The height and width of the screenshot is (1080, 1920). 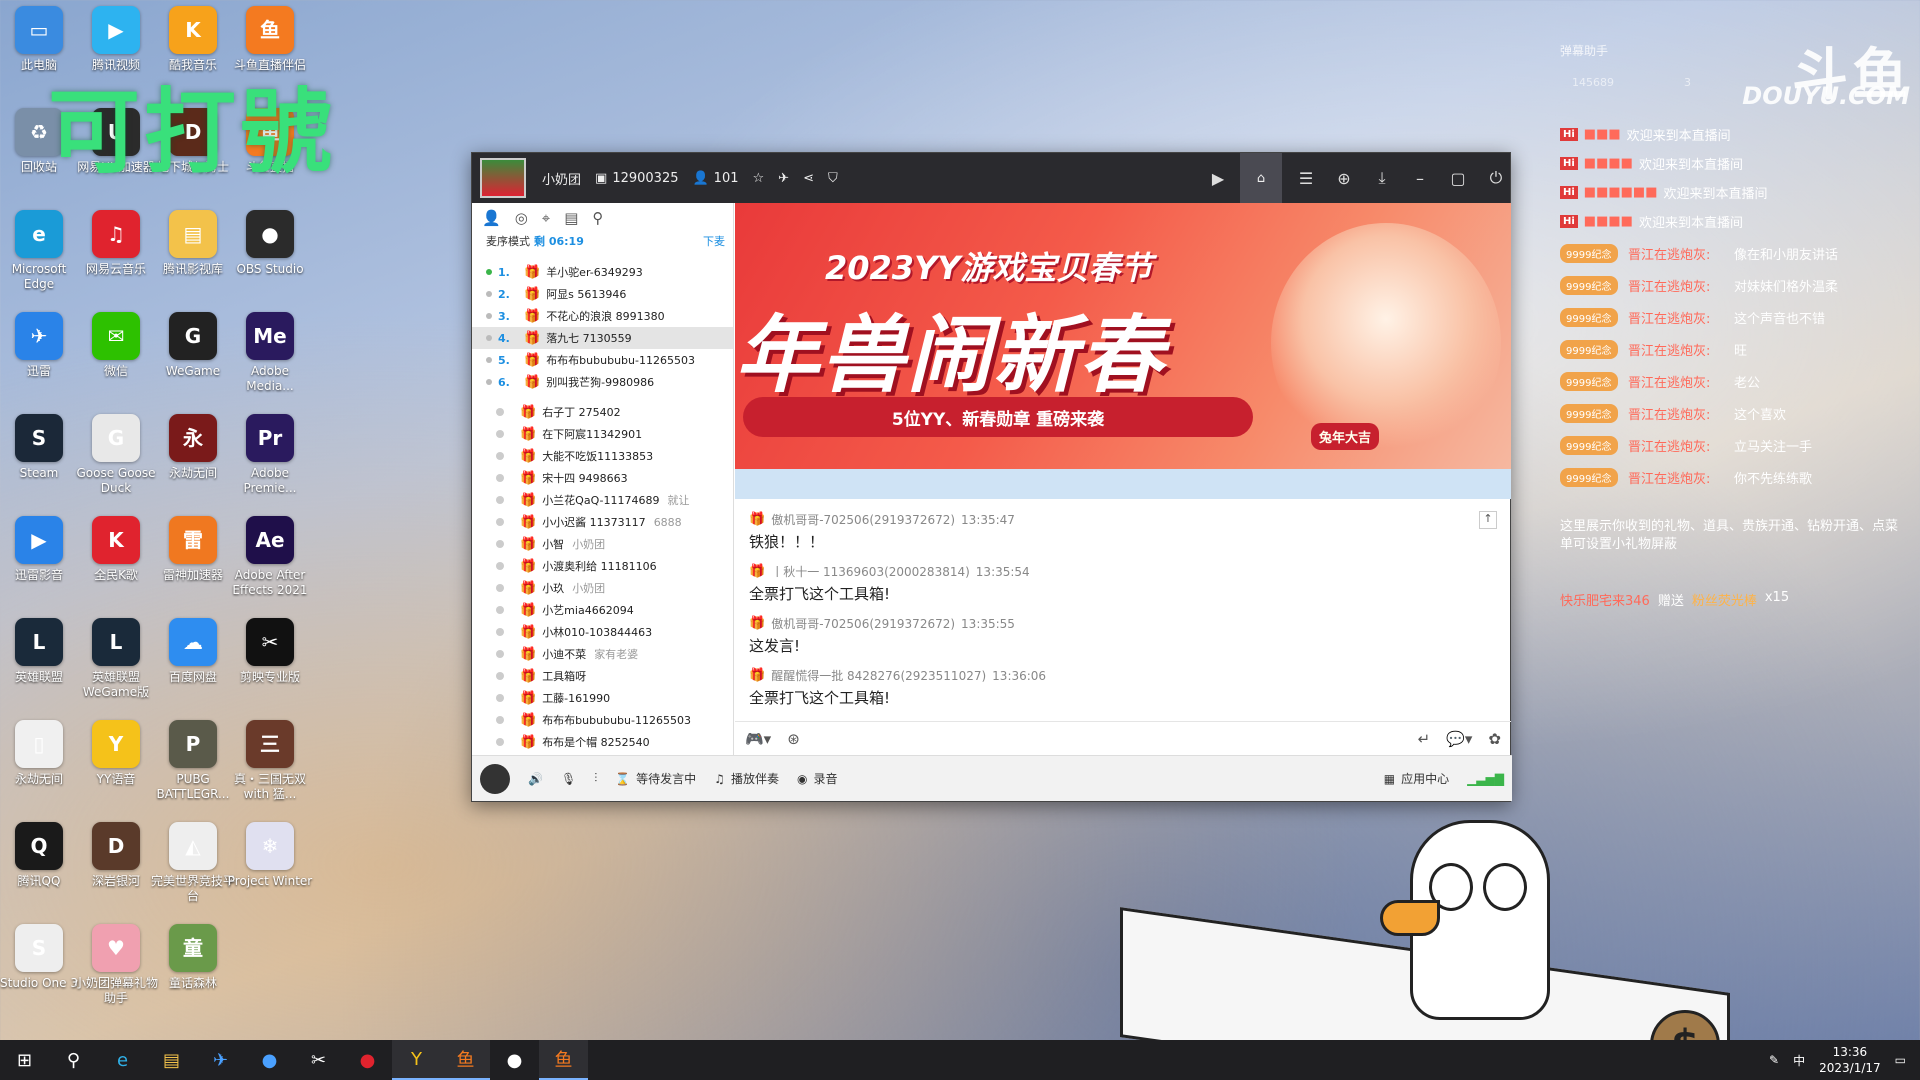 What do you see at coordinates (122, 1060) in the screenshot?
I see `edge-taskbar-icon: e` at bounding box center [122, 1060].